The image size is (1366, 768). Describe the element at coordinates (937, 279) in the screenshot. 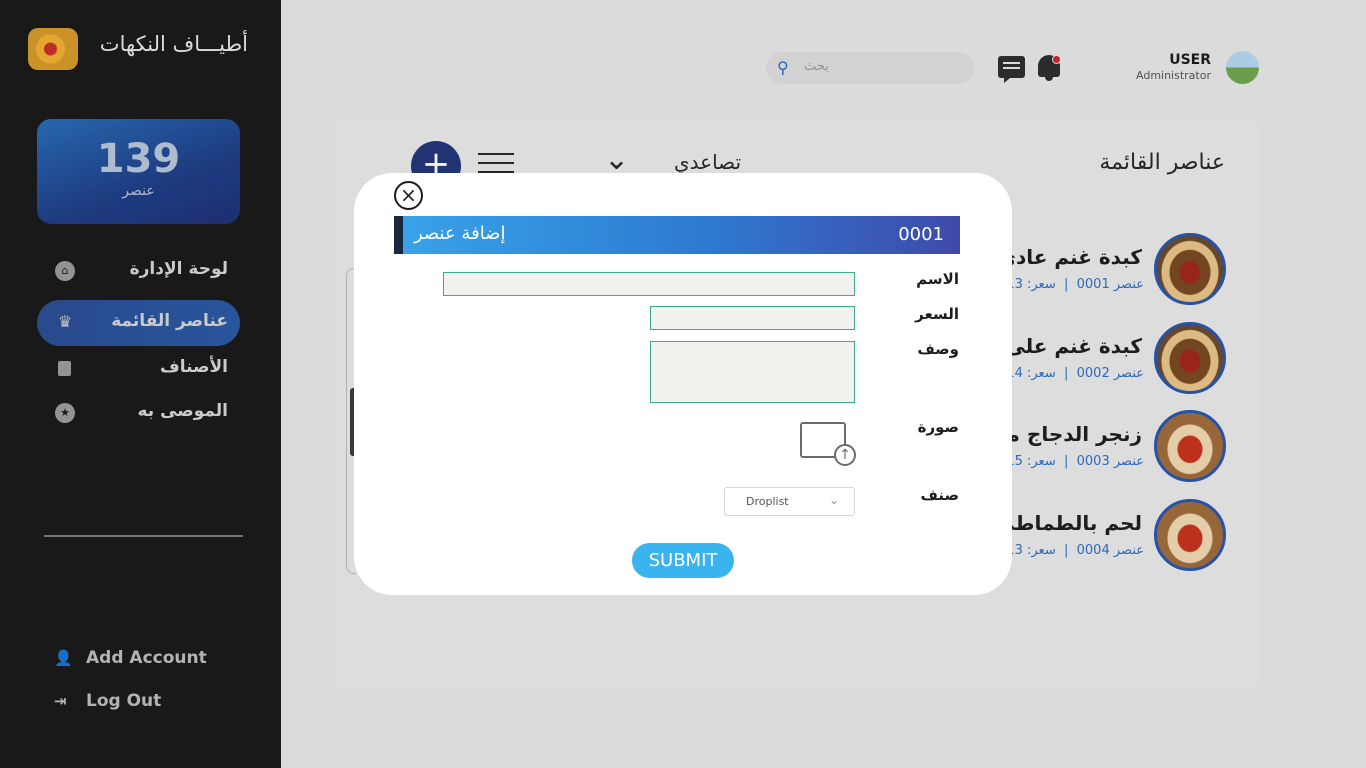

I see `name-label: الاسم` at that location.